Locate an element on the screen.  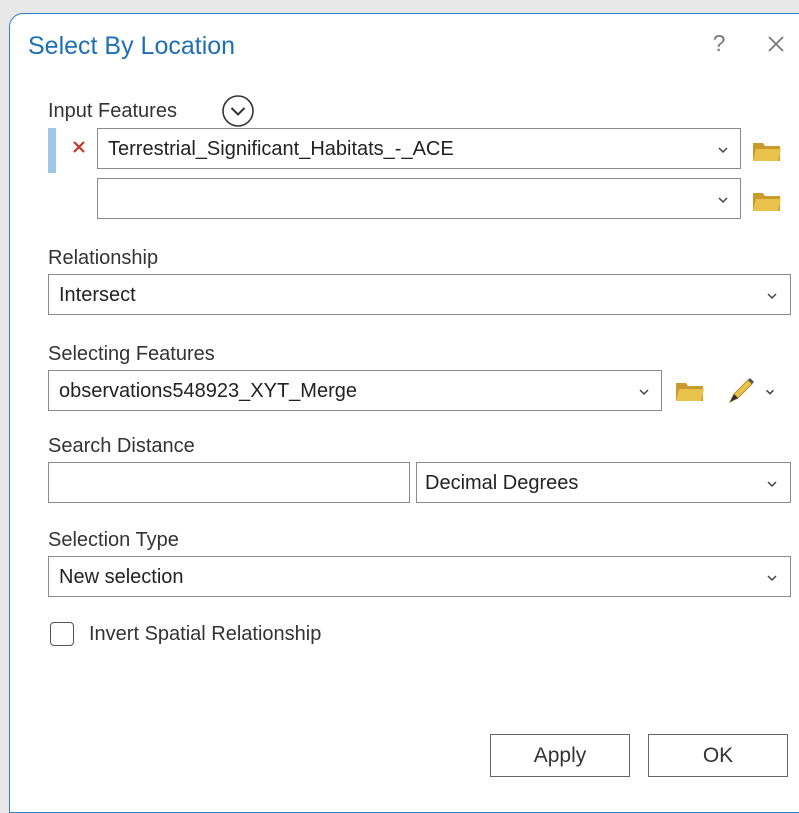
relationship-label: Relationship is located at coordinates (103, 258).